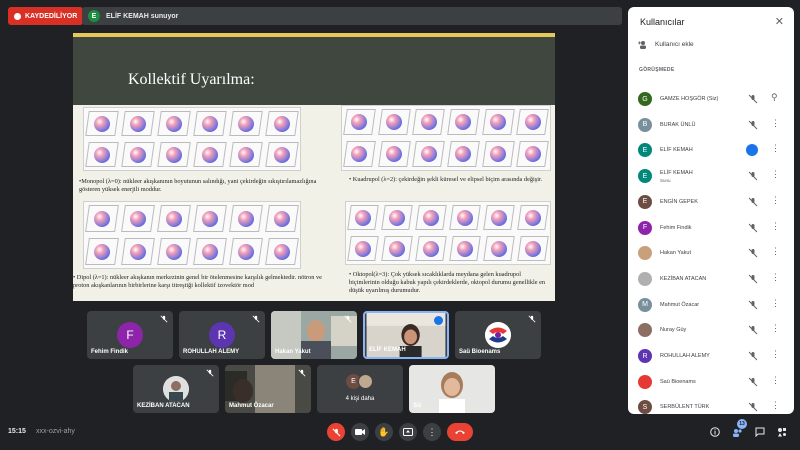 Image resolution: width=800 pixels, height=450 pixels. I want to click on tile-name: ROHULLAH ALEMY, so click(211, 352).